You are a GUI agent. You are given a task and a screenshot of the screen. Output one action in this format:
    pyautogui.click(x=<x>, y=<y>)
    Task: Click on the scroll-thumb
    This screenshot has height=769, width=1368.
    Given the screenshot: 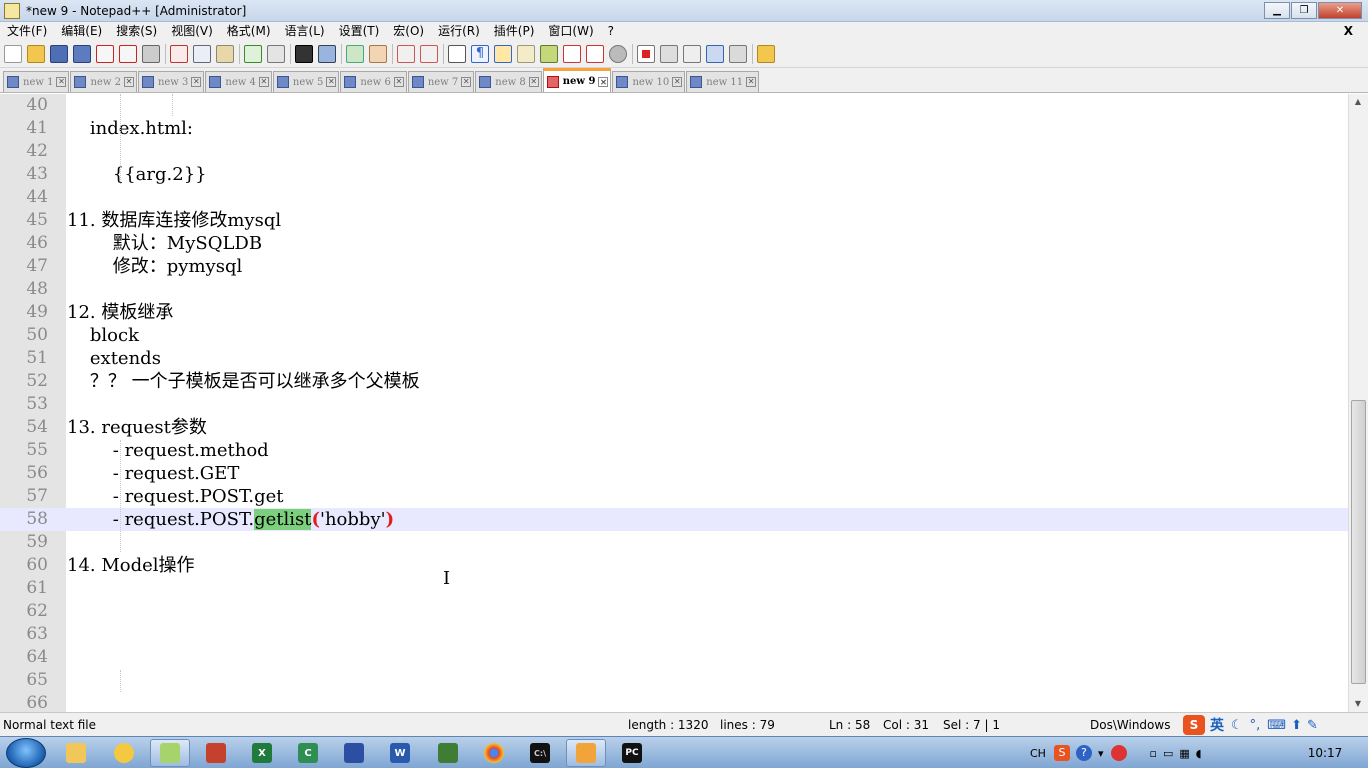 What is the action you would take?
    pyautogui.click(x=1358, y=542)
    